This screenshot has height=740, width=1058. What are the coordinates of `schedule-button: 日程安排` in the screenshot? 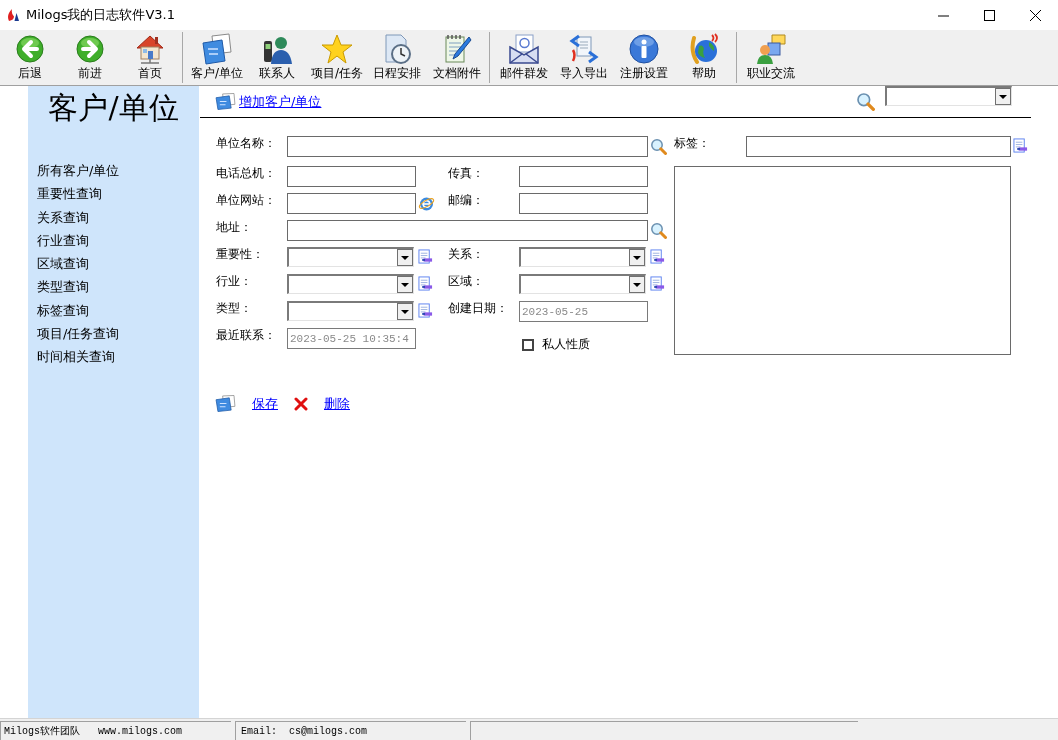 It's located at (397, 57).